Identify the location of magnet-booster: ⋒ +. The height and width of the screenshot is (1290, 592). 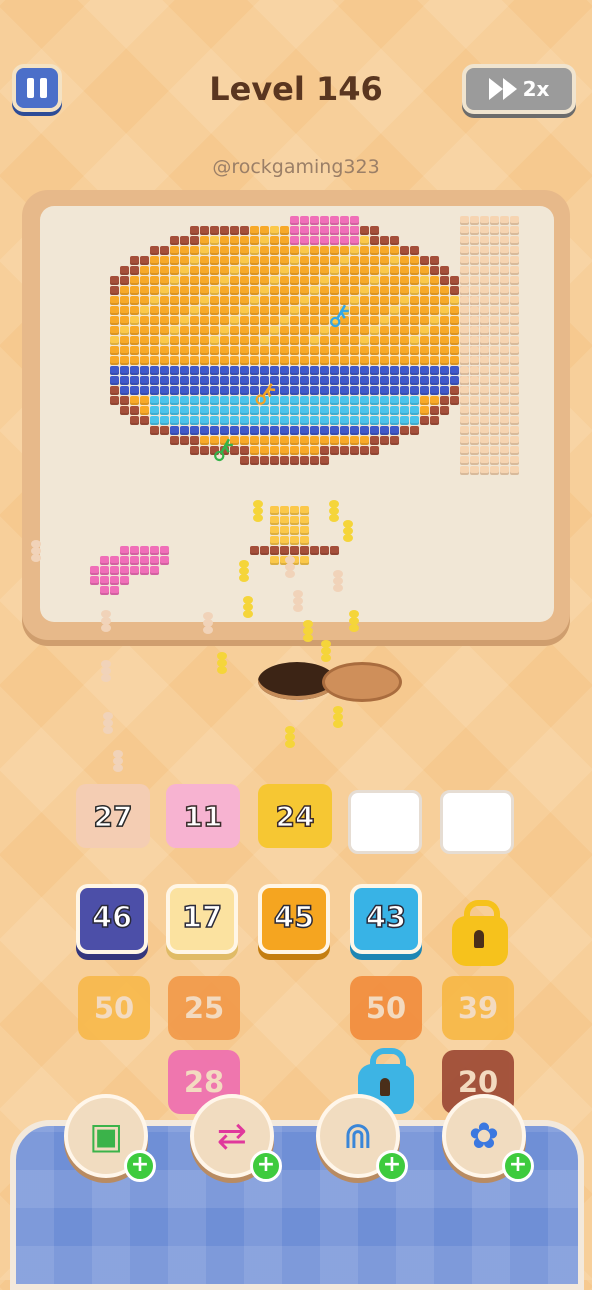
(362, 1138).